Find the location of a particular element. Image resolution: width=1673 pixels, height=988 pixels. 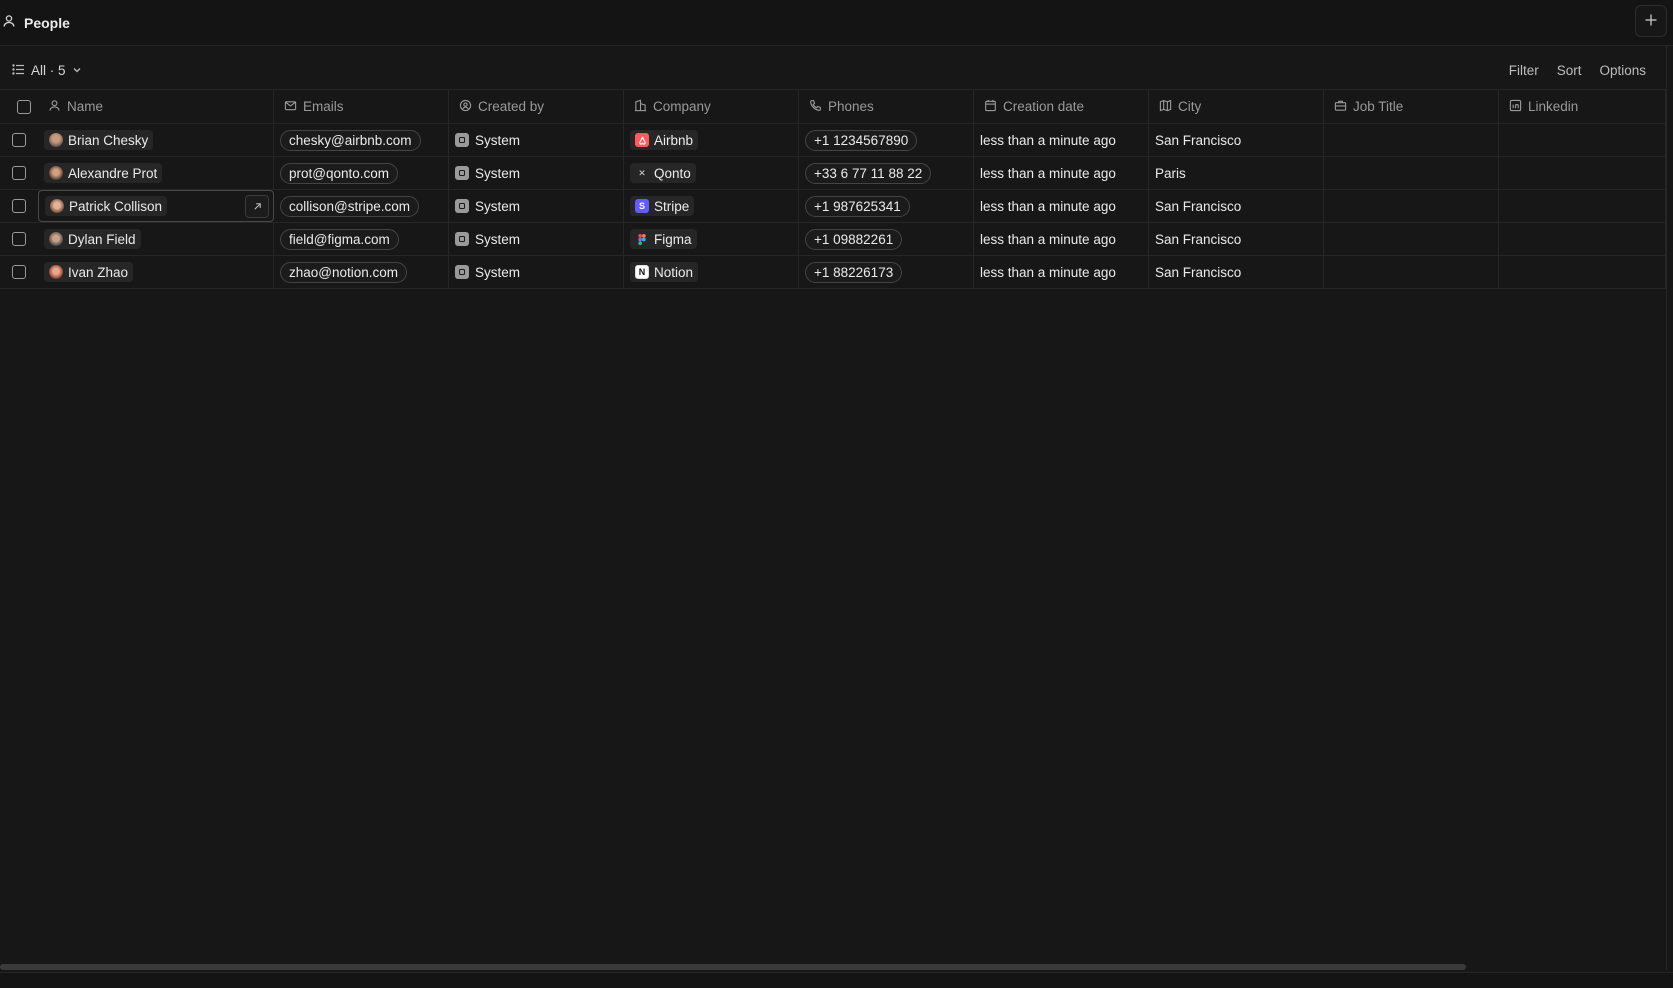

column-header-created-by: Created by is located at coordinates (536, 106).